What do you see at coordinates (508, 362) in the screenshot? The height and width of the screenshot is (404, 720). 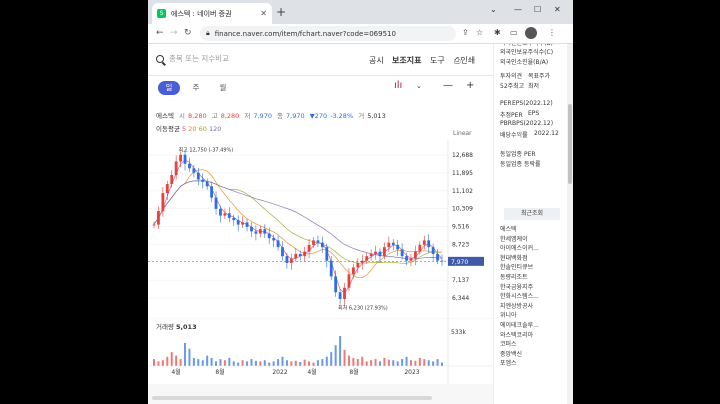 I see `recent-item: 포엠스` at bounding box center [508, 362].